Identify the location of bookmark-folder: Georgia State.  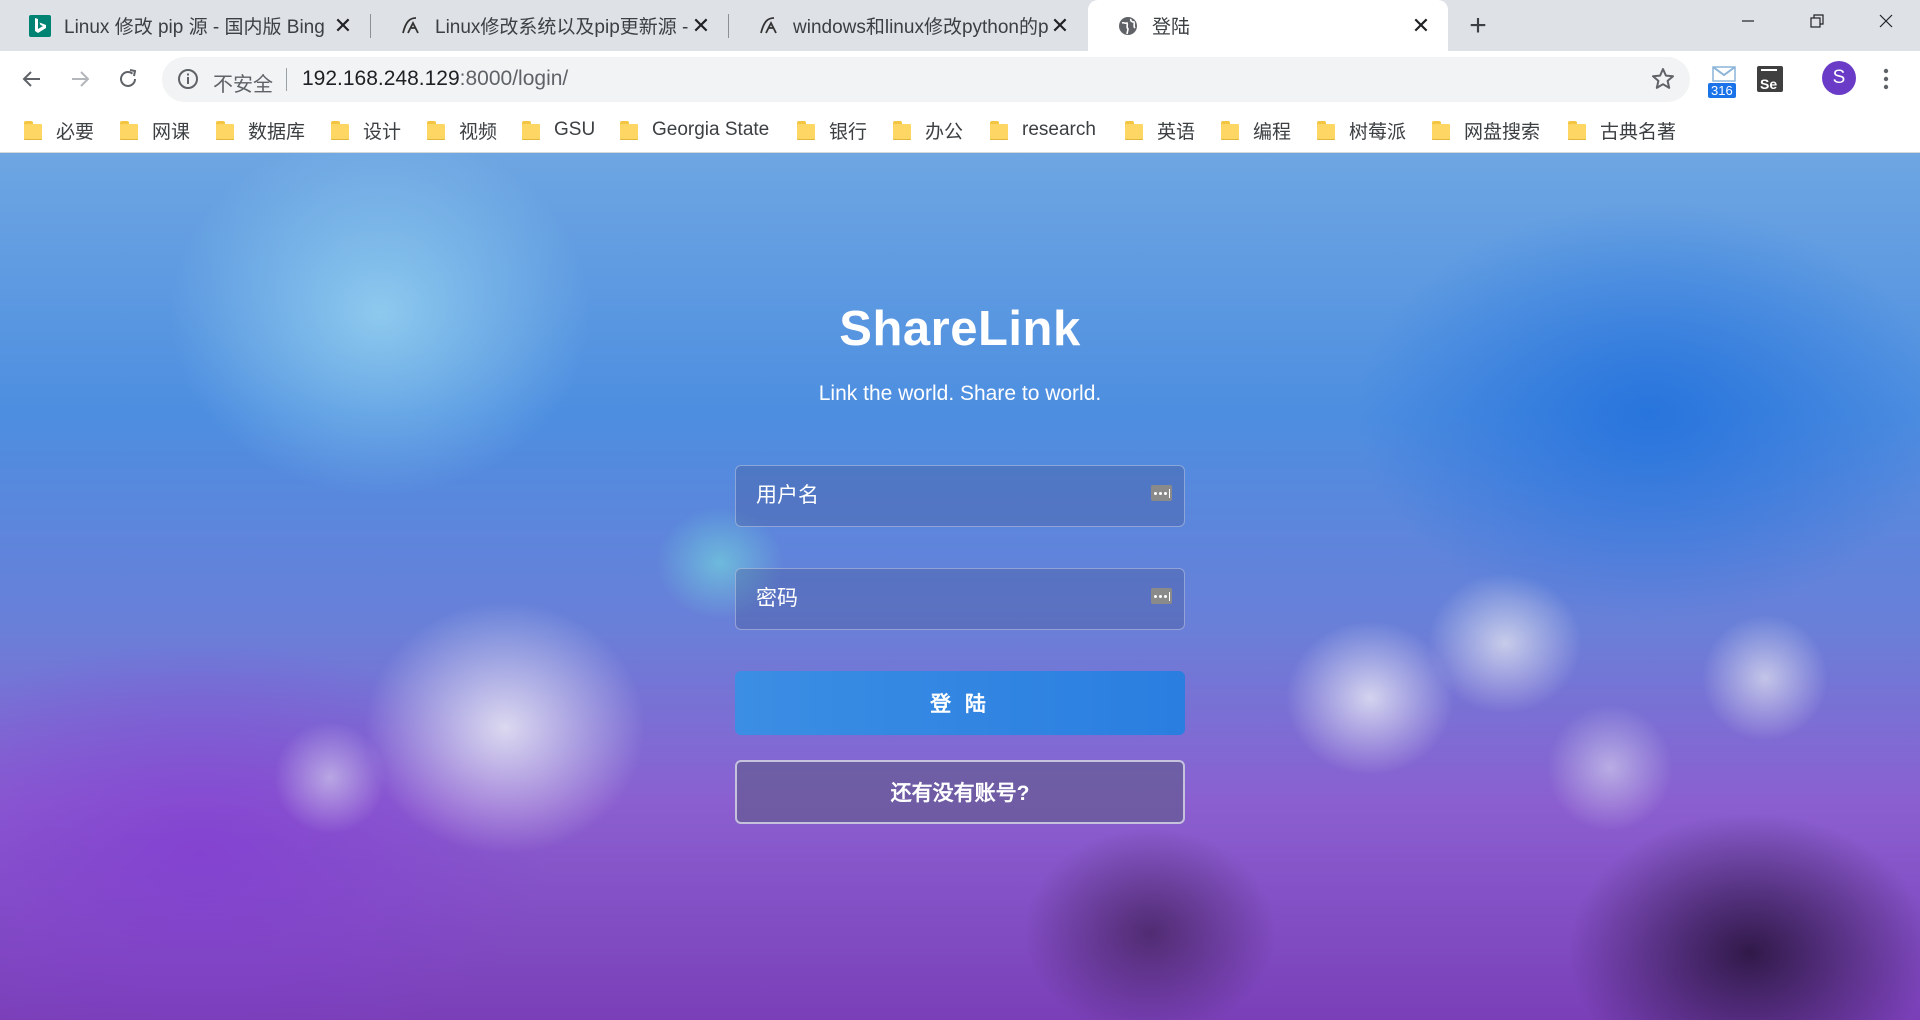
(694, 130).